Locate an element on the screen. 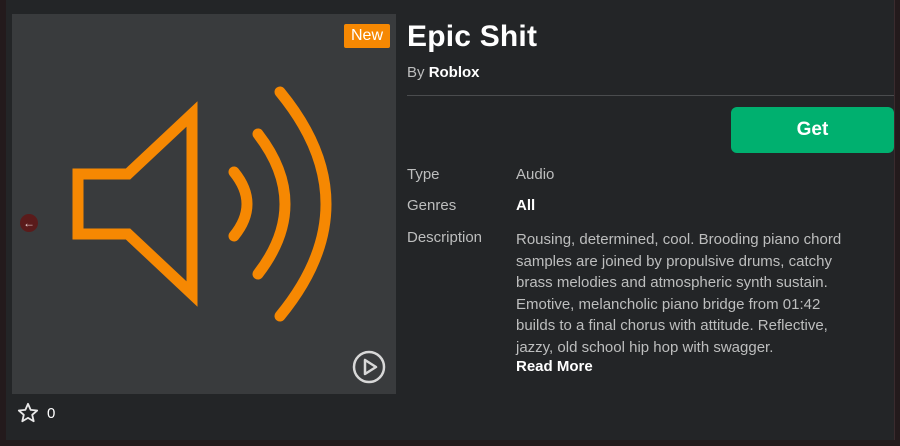  genres-label: Genres is located at coordinates (432, 205).